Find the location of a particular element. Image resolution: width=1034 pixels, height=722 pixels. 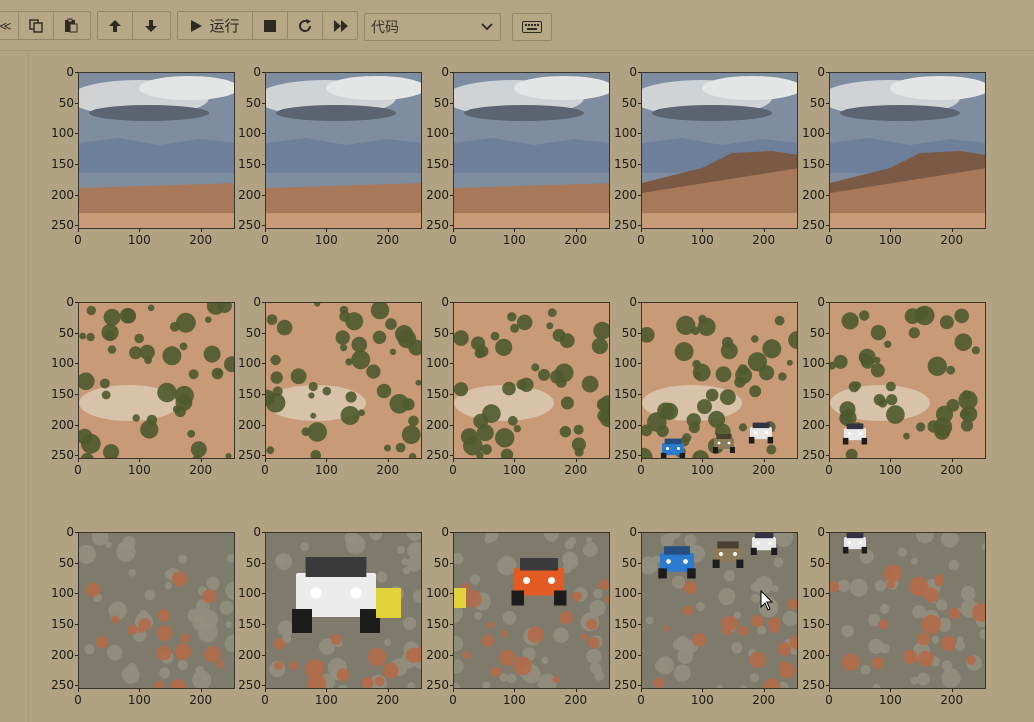

cell-type-select: 代码 is located at coordinates (432, 27).